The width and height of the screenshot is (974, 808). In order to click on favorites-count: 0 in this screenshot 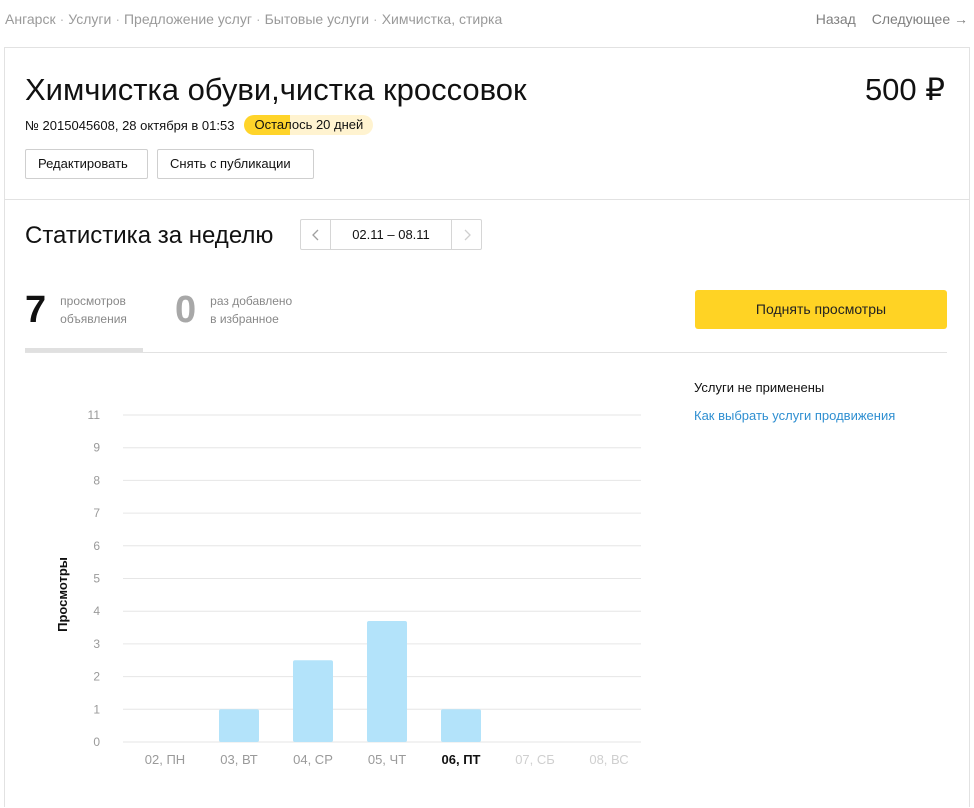, I will do `click(186, 310)`.